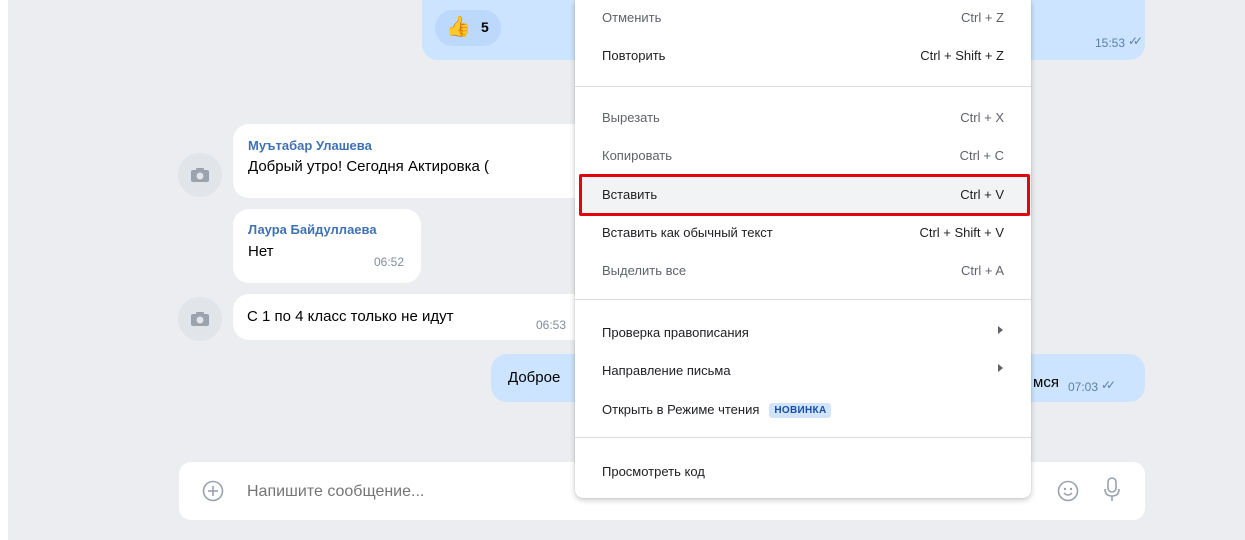 This screenshot has height=540, width=1245. What do you see at coordinates (803, 333) in the screenshot?
I see `menu-item-spellcheck: Проверка правописания` at bounding box center [803, 333].